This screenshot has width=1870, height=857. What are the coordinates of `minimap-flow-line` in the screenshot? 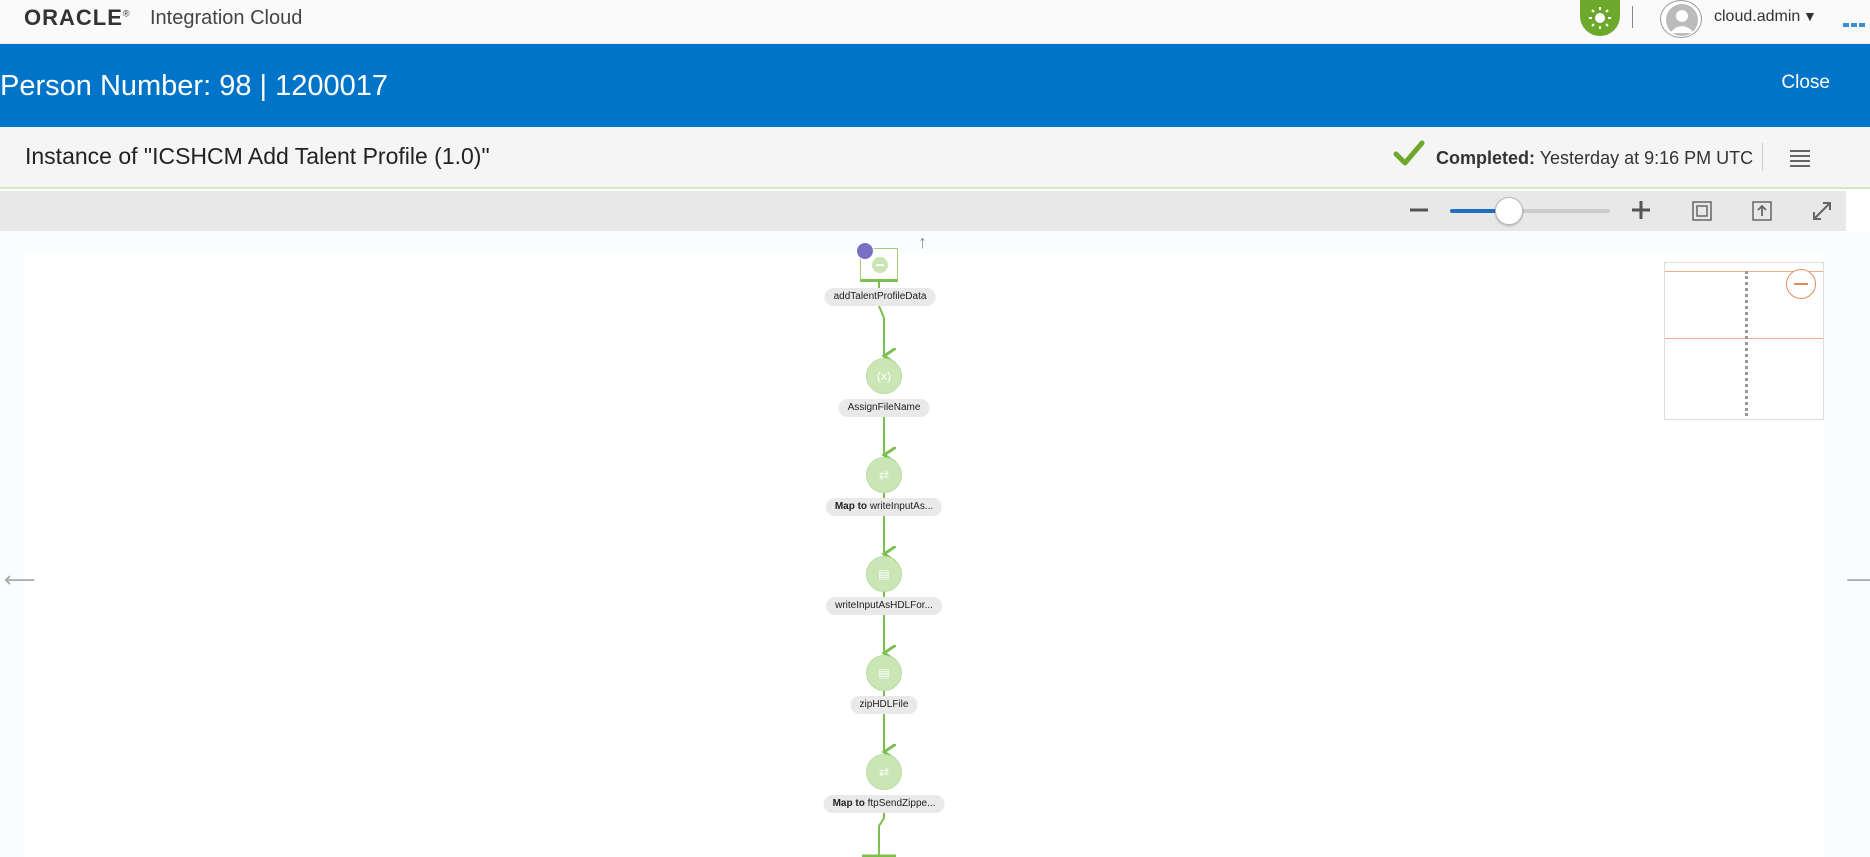 It's located at (1746, 343).